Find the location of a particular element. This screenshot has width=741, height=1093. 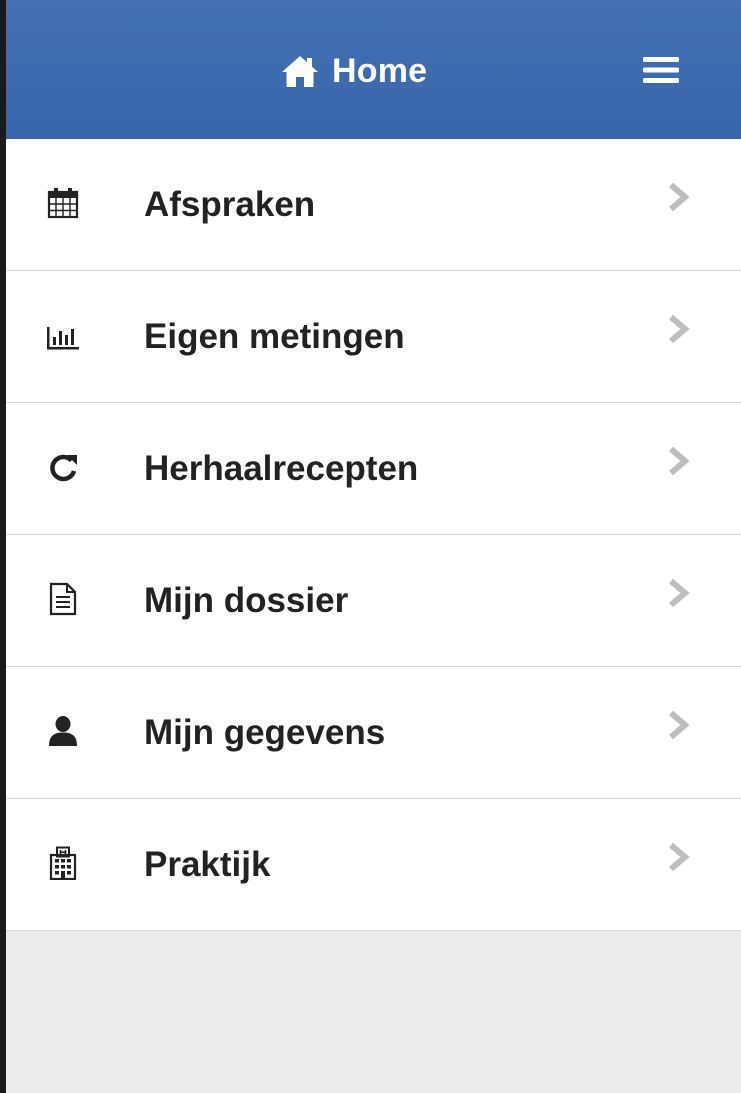

menu-item-label: Afspraken is located at coordinates (230, 204).